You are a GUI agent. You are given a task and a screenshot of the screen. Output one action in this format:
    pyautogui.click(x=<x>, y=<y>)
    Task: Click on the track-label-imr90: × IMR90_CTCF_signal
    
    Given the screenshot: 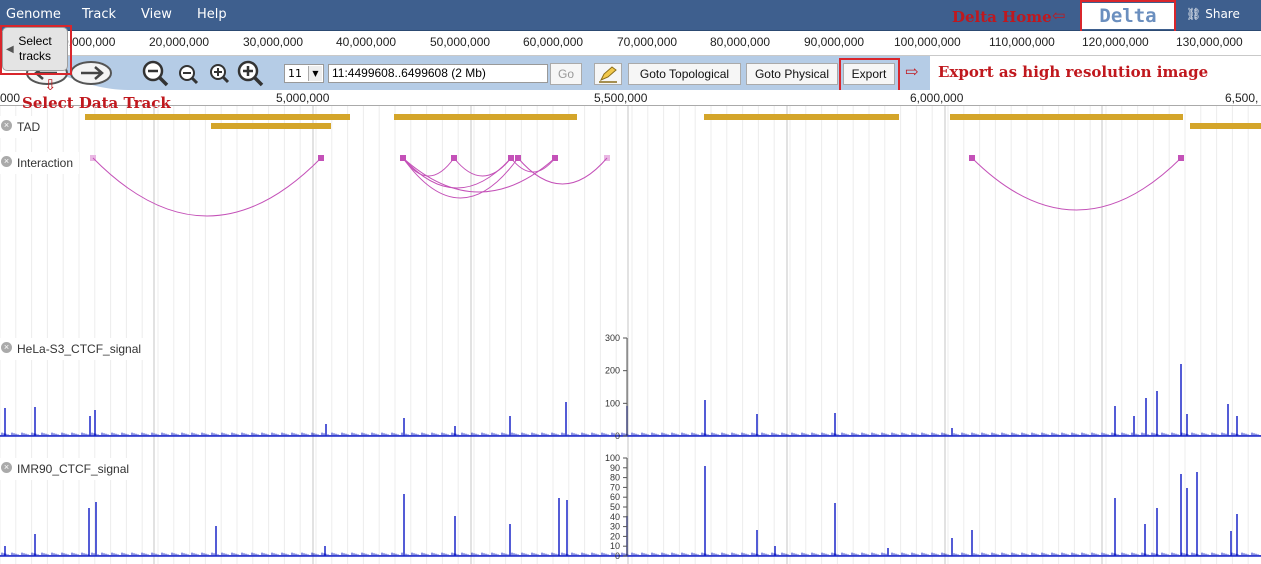 What is the action you would take?
    pyautogui.click(x=68, y=469)
    